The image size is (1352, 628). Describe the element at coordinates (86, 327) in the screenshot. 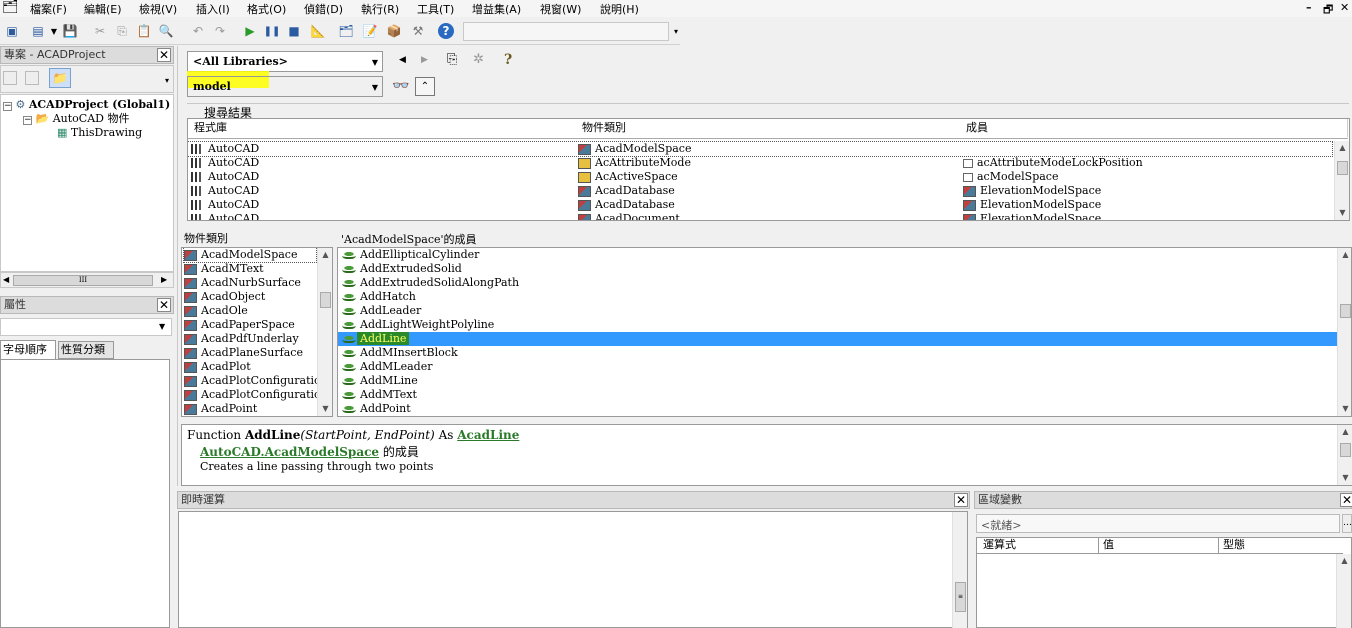

I see `properties-object-select: ▼` at that location.